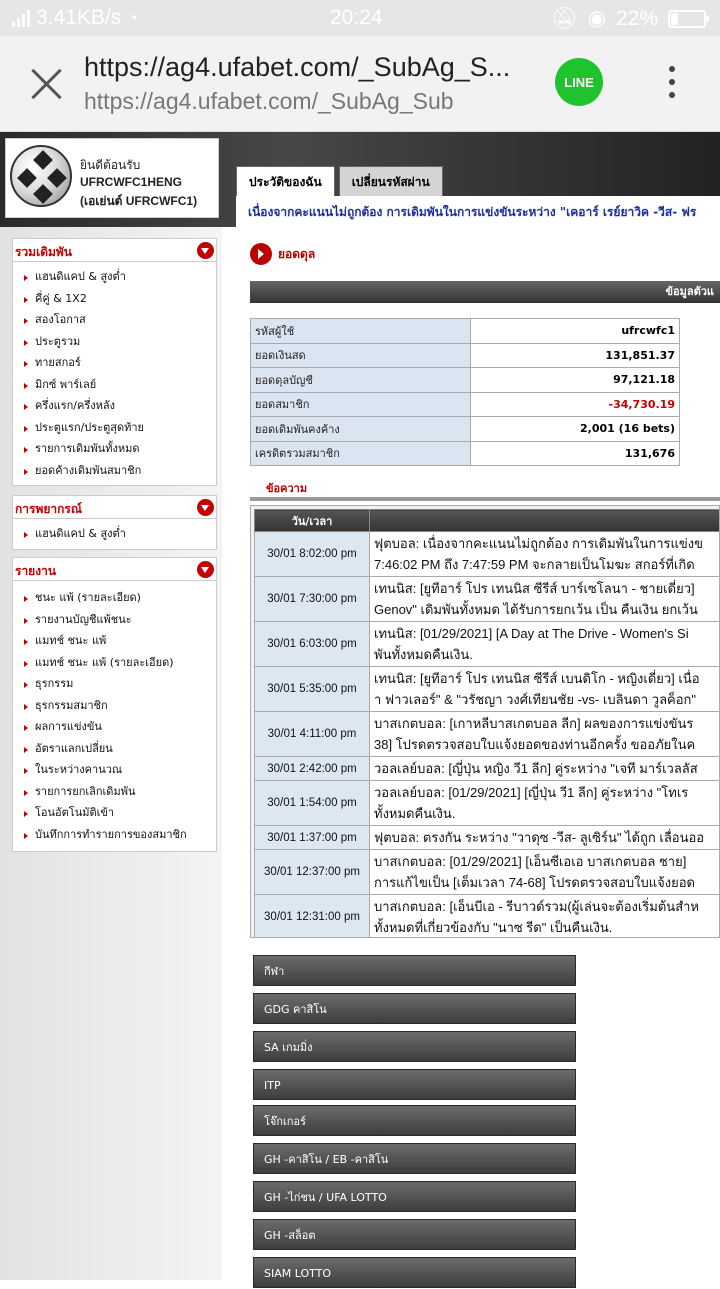 The height and width of the screenshot is (1289, 720). Describe the element at coordinates (312, 599) in the screenshot. I see `message-time: 30/01 7:30:00 pm` at that location.